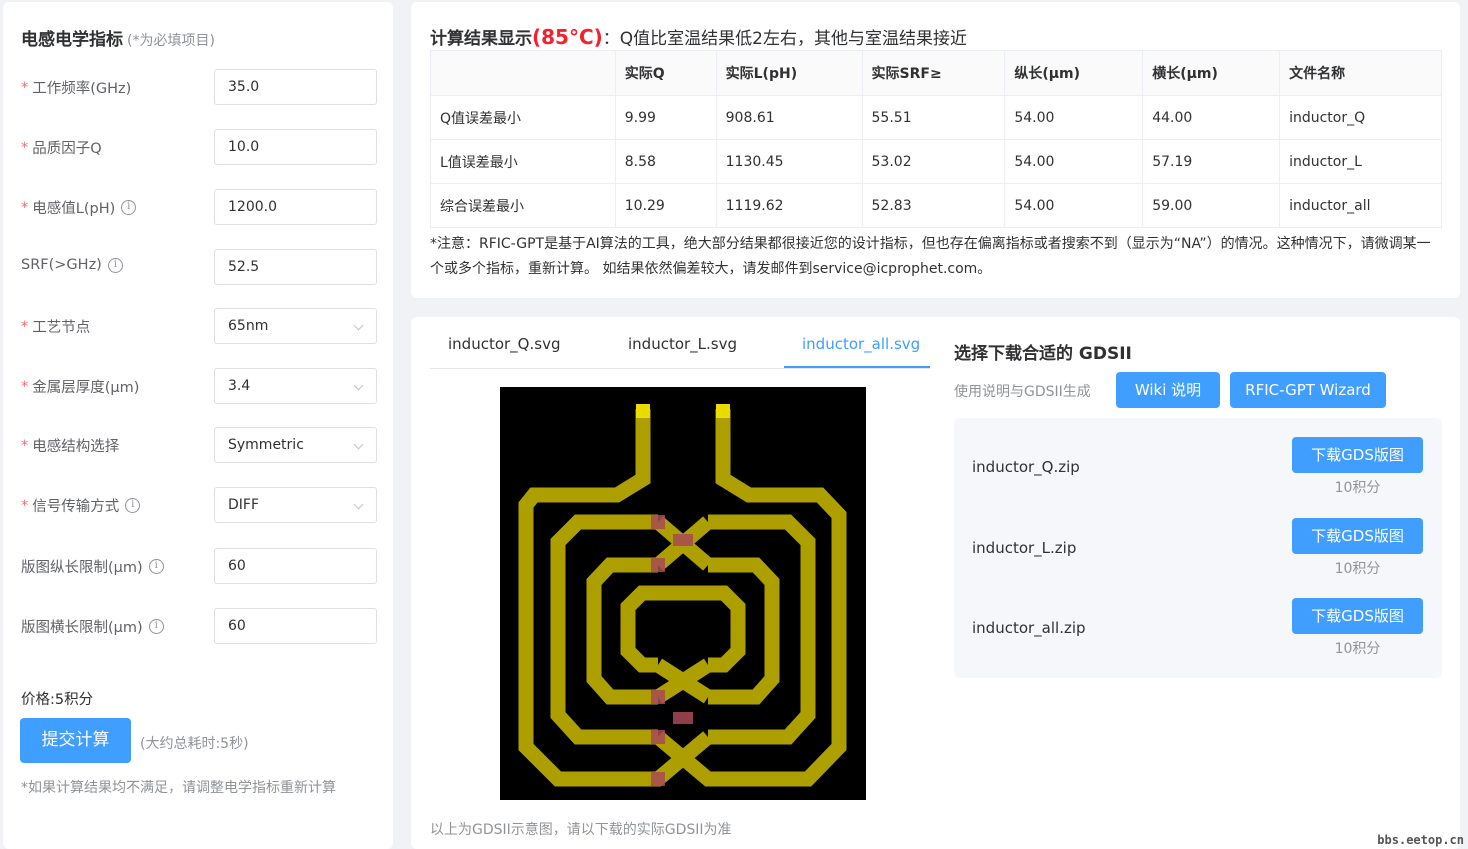 Image resolution: width=1468 pixels, height=849 pixels. What do you see at coordinates (61, 328) in the screenshot?
I see `process-node-label-text: 工艺节点` at bounding box center [61, 328].